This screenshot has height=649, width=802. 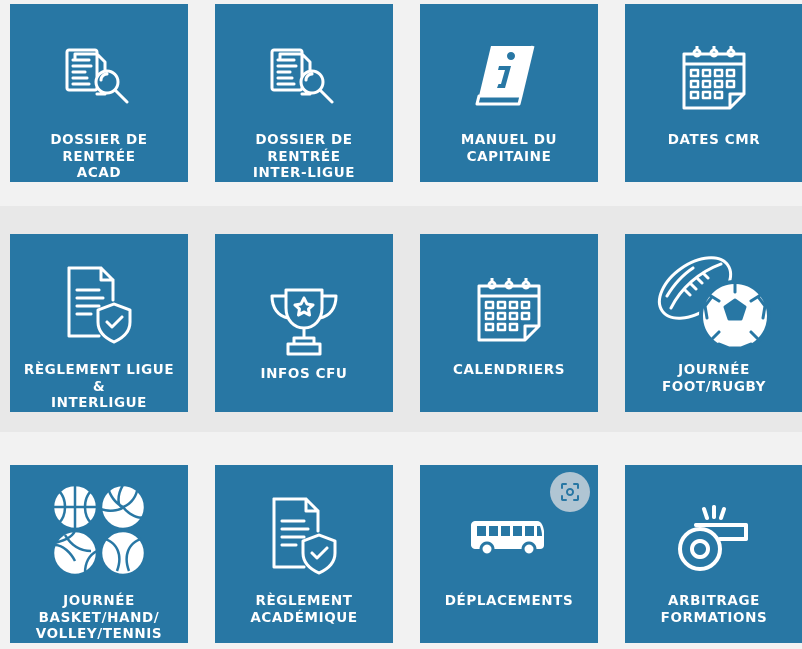 What do you see at coordinates (714, 378) in the screenshot?
I see `tile-label: JOURNÉE FOOT/RUGBY` at bounding box center [714, 378].